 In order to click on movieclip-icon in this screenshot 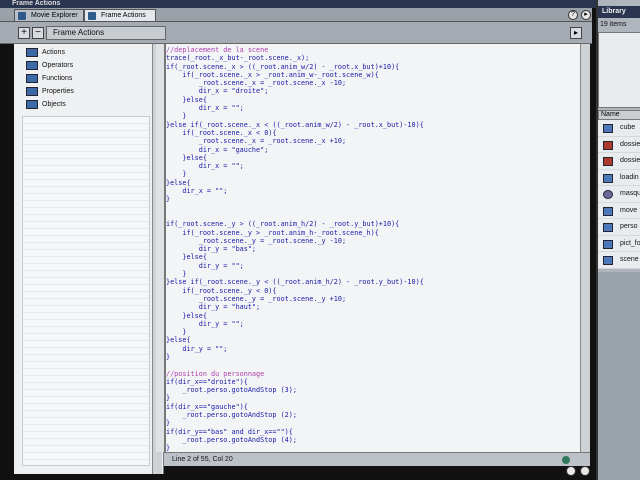, I will do `click(608, 178)`.